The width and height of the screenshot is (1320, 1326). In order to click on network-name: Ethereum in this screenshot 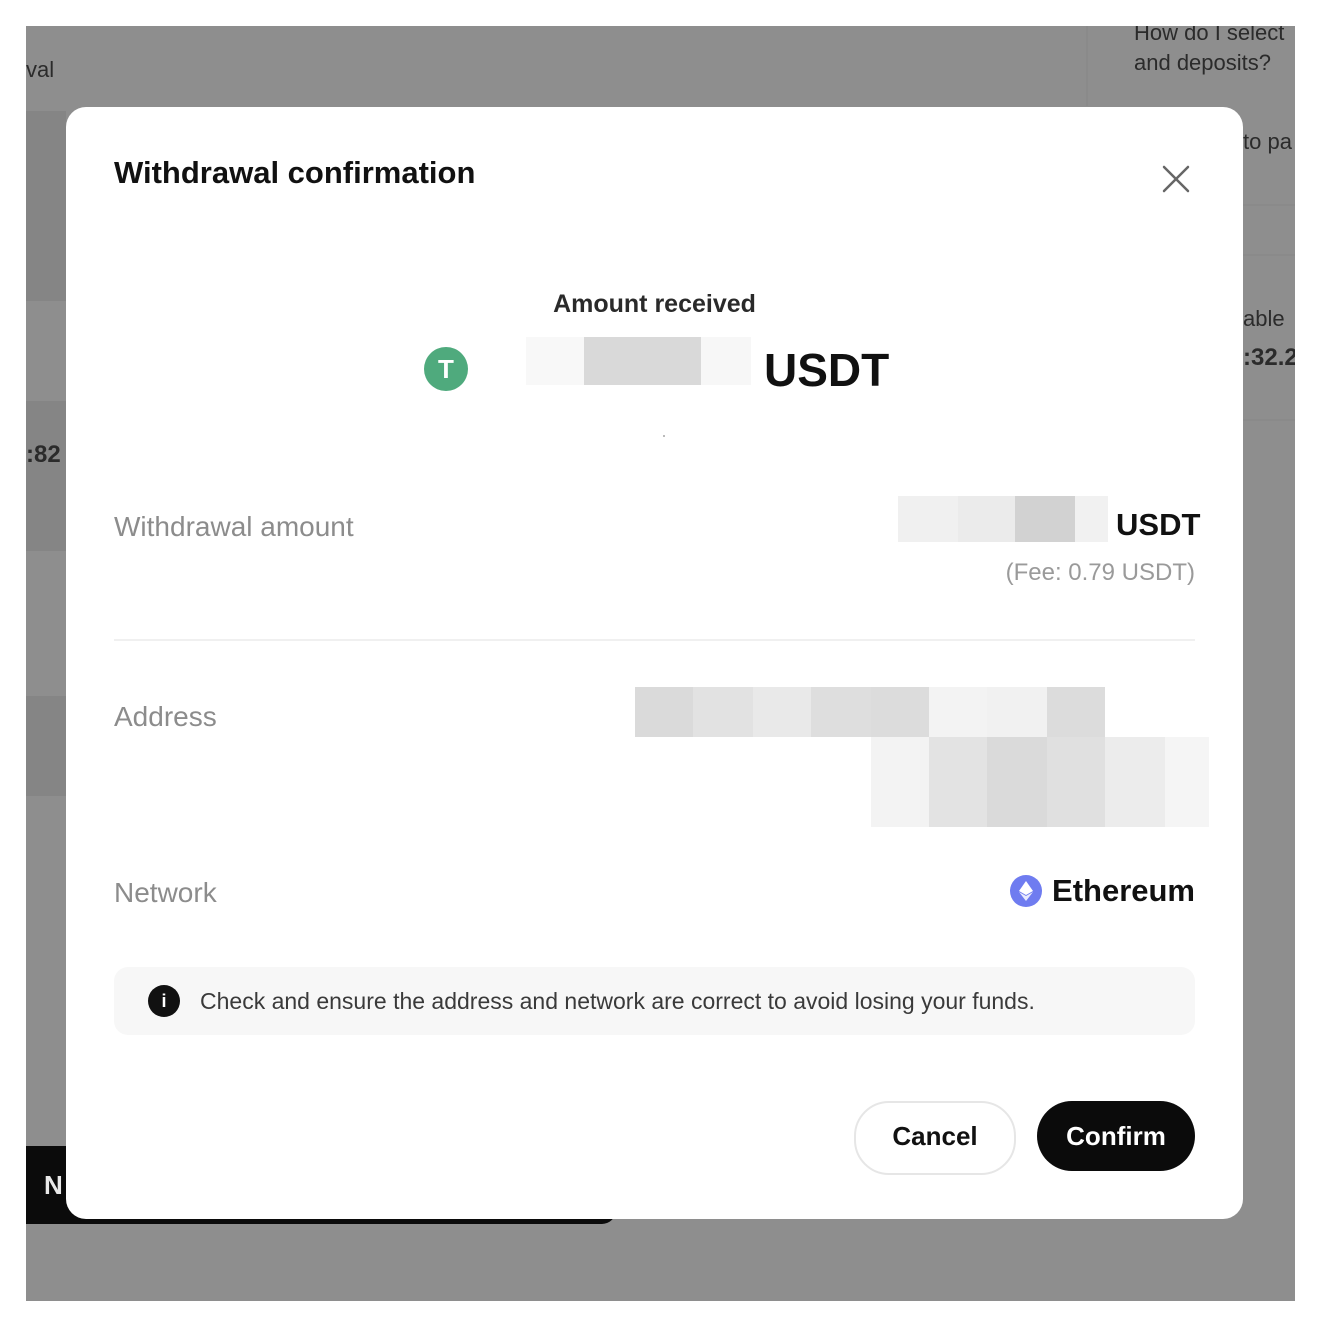, I will do `click(1123, 890)`.